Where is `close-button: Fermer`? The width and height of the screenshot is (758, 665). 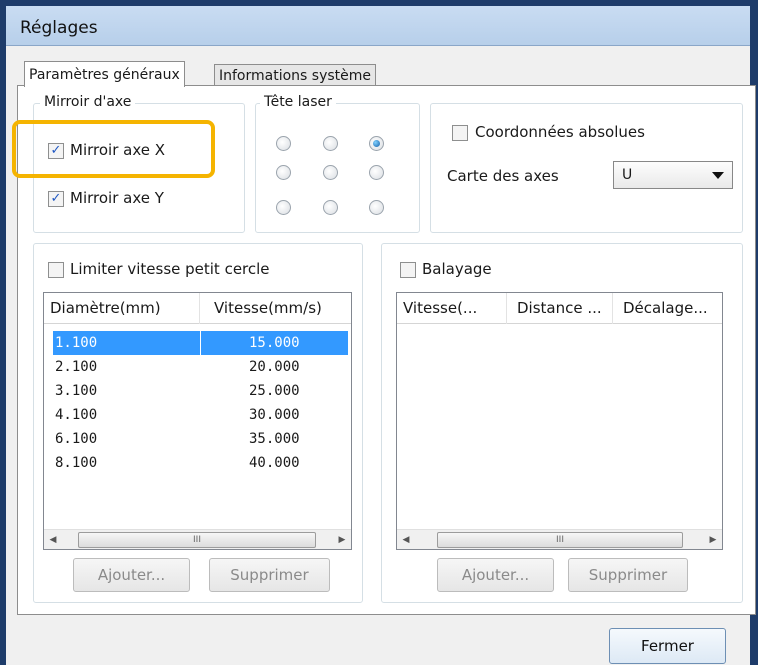 close-button: Fermer is located at coordinates (667, 646).